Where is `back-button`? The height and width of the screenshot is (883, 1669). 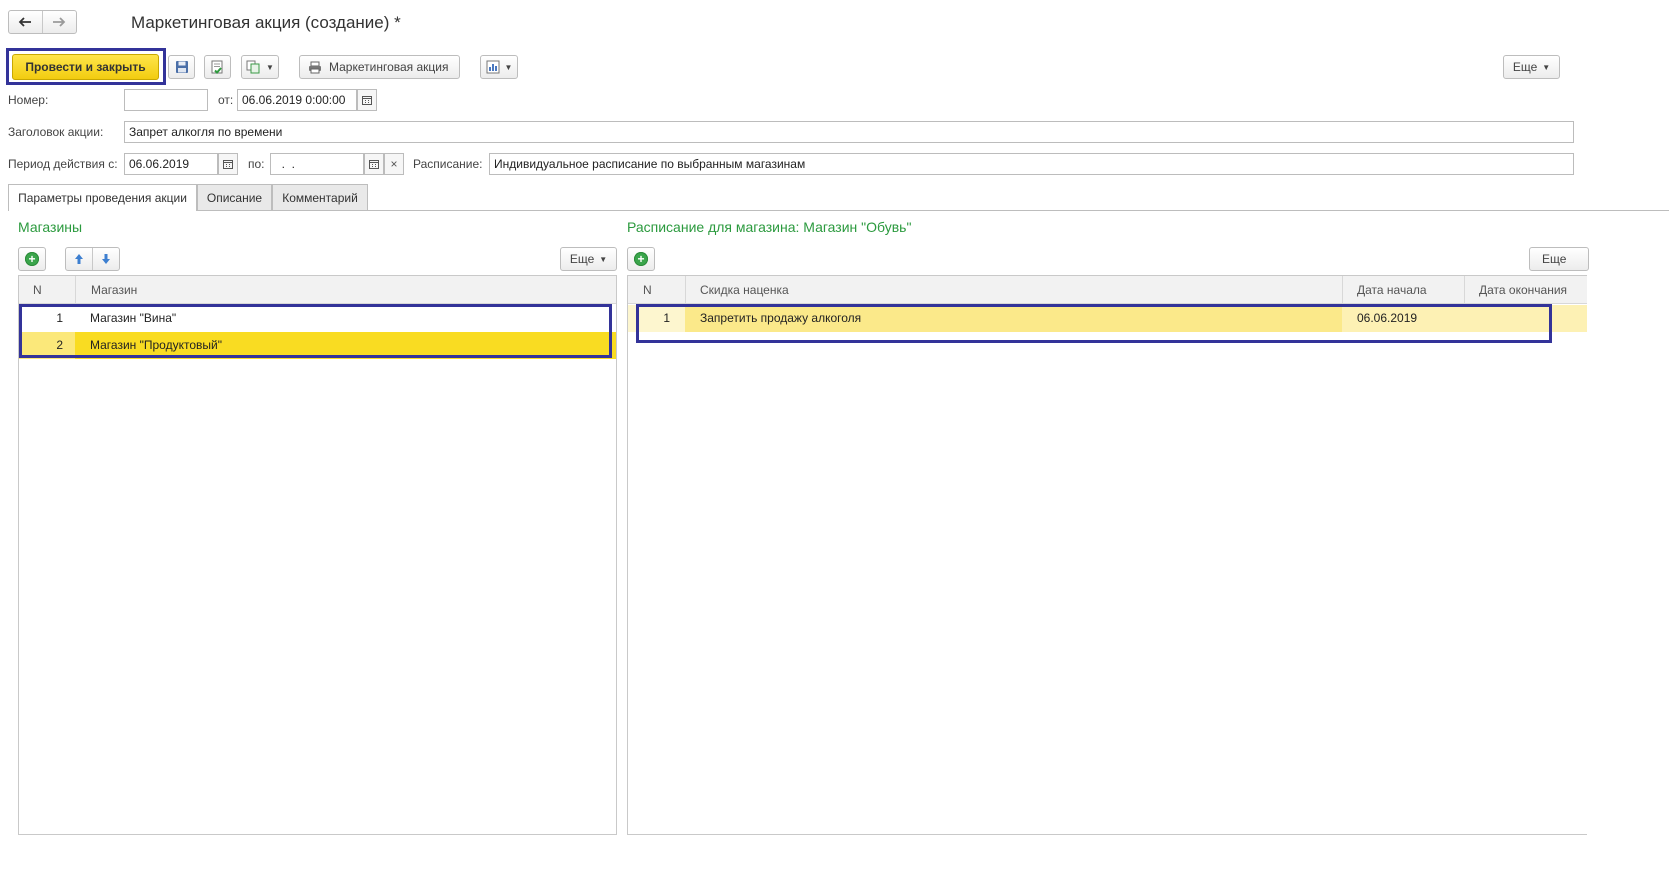
back-button is located at coordinates (26, 22).